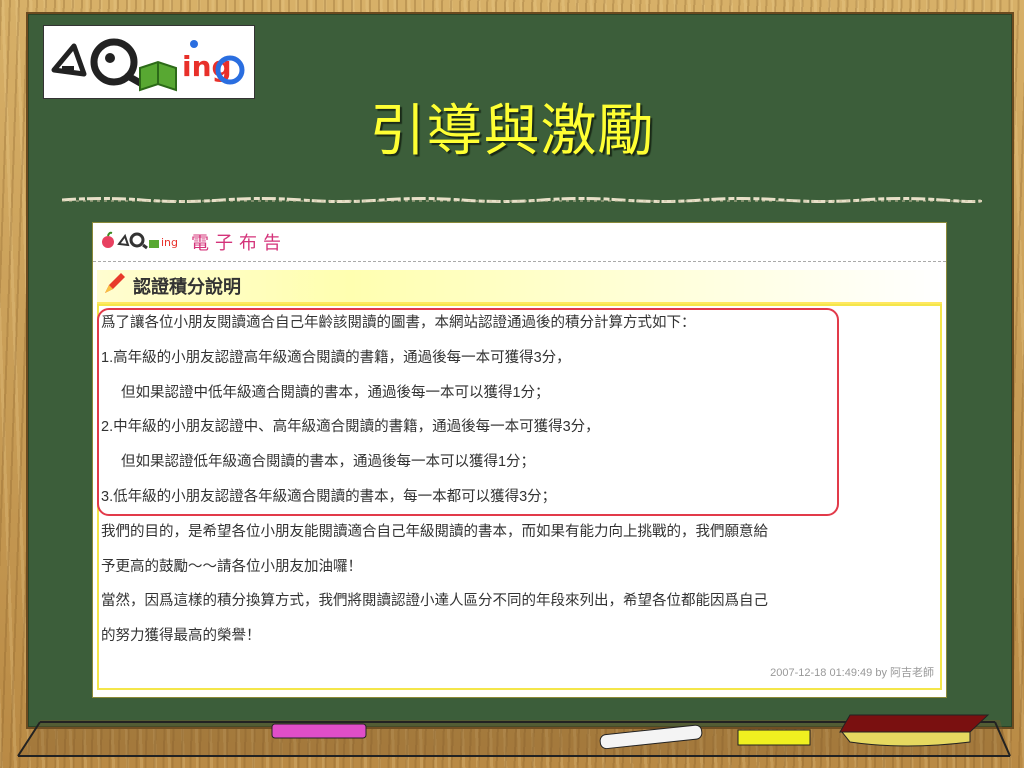 The height and width of the screenshot is (768, 1024). What do you see at coordinates (169, 242) in the screenshot?
I see `header-logo-text: ing` at bounding box center [169, 242].